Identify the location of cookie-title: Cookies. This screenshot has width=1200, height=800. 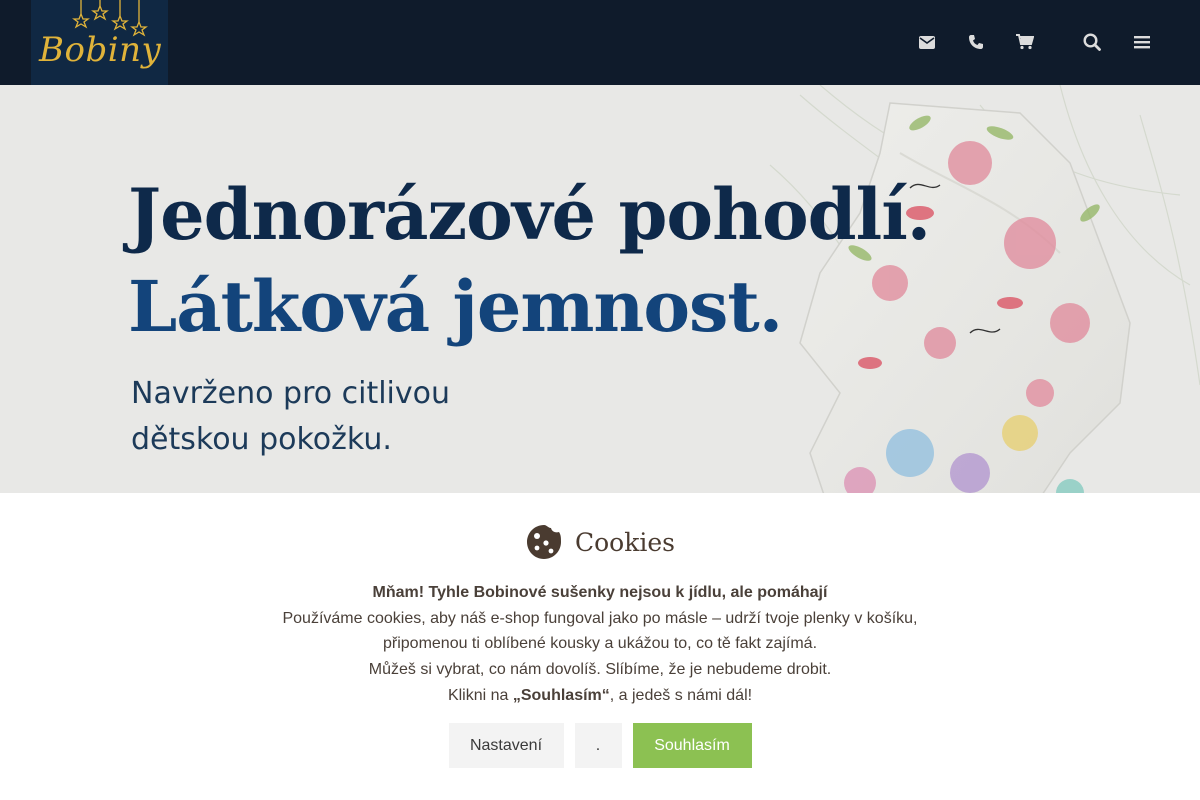
(625, 542).